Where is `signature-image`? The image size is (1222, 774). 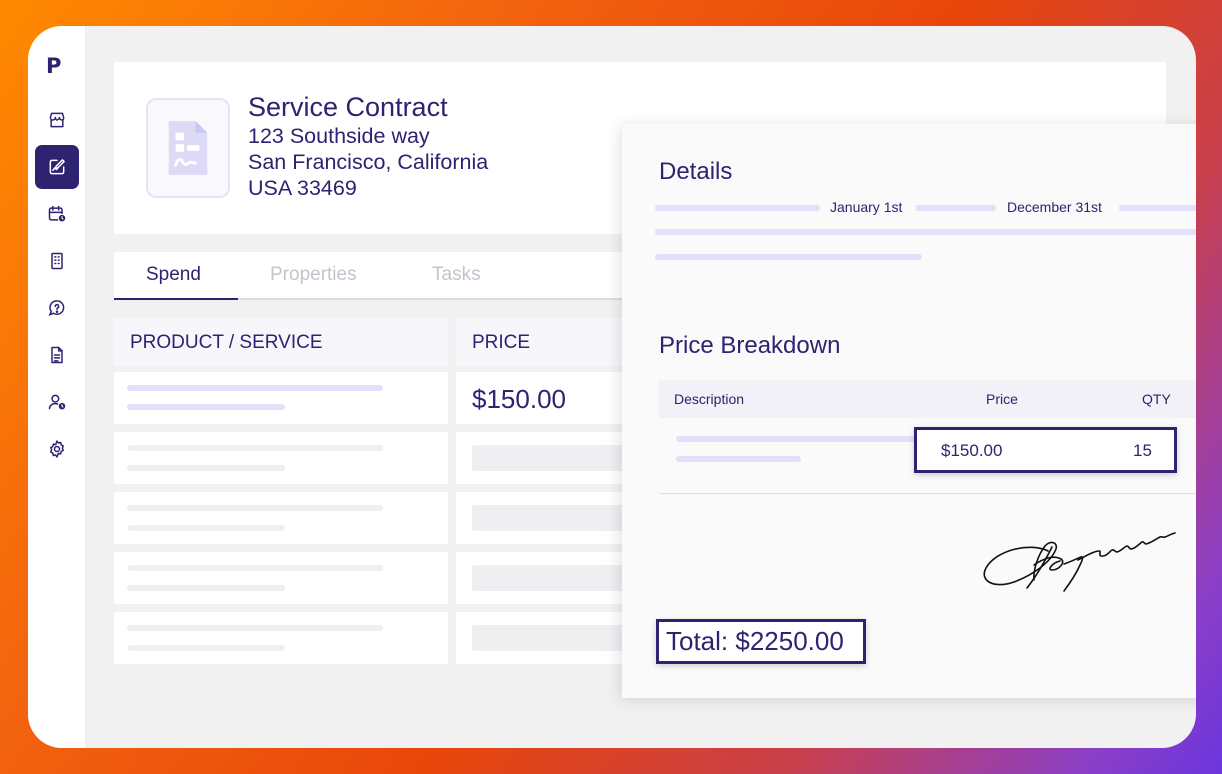
signature-image is located at coordinates (1079, 562).